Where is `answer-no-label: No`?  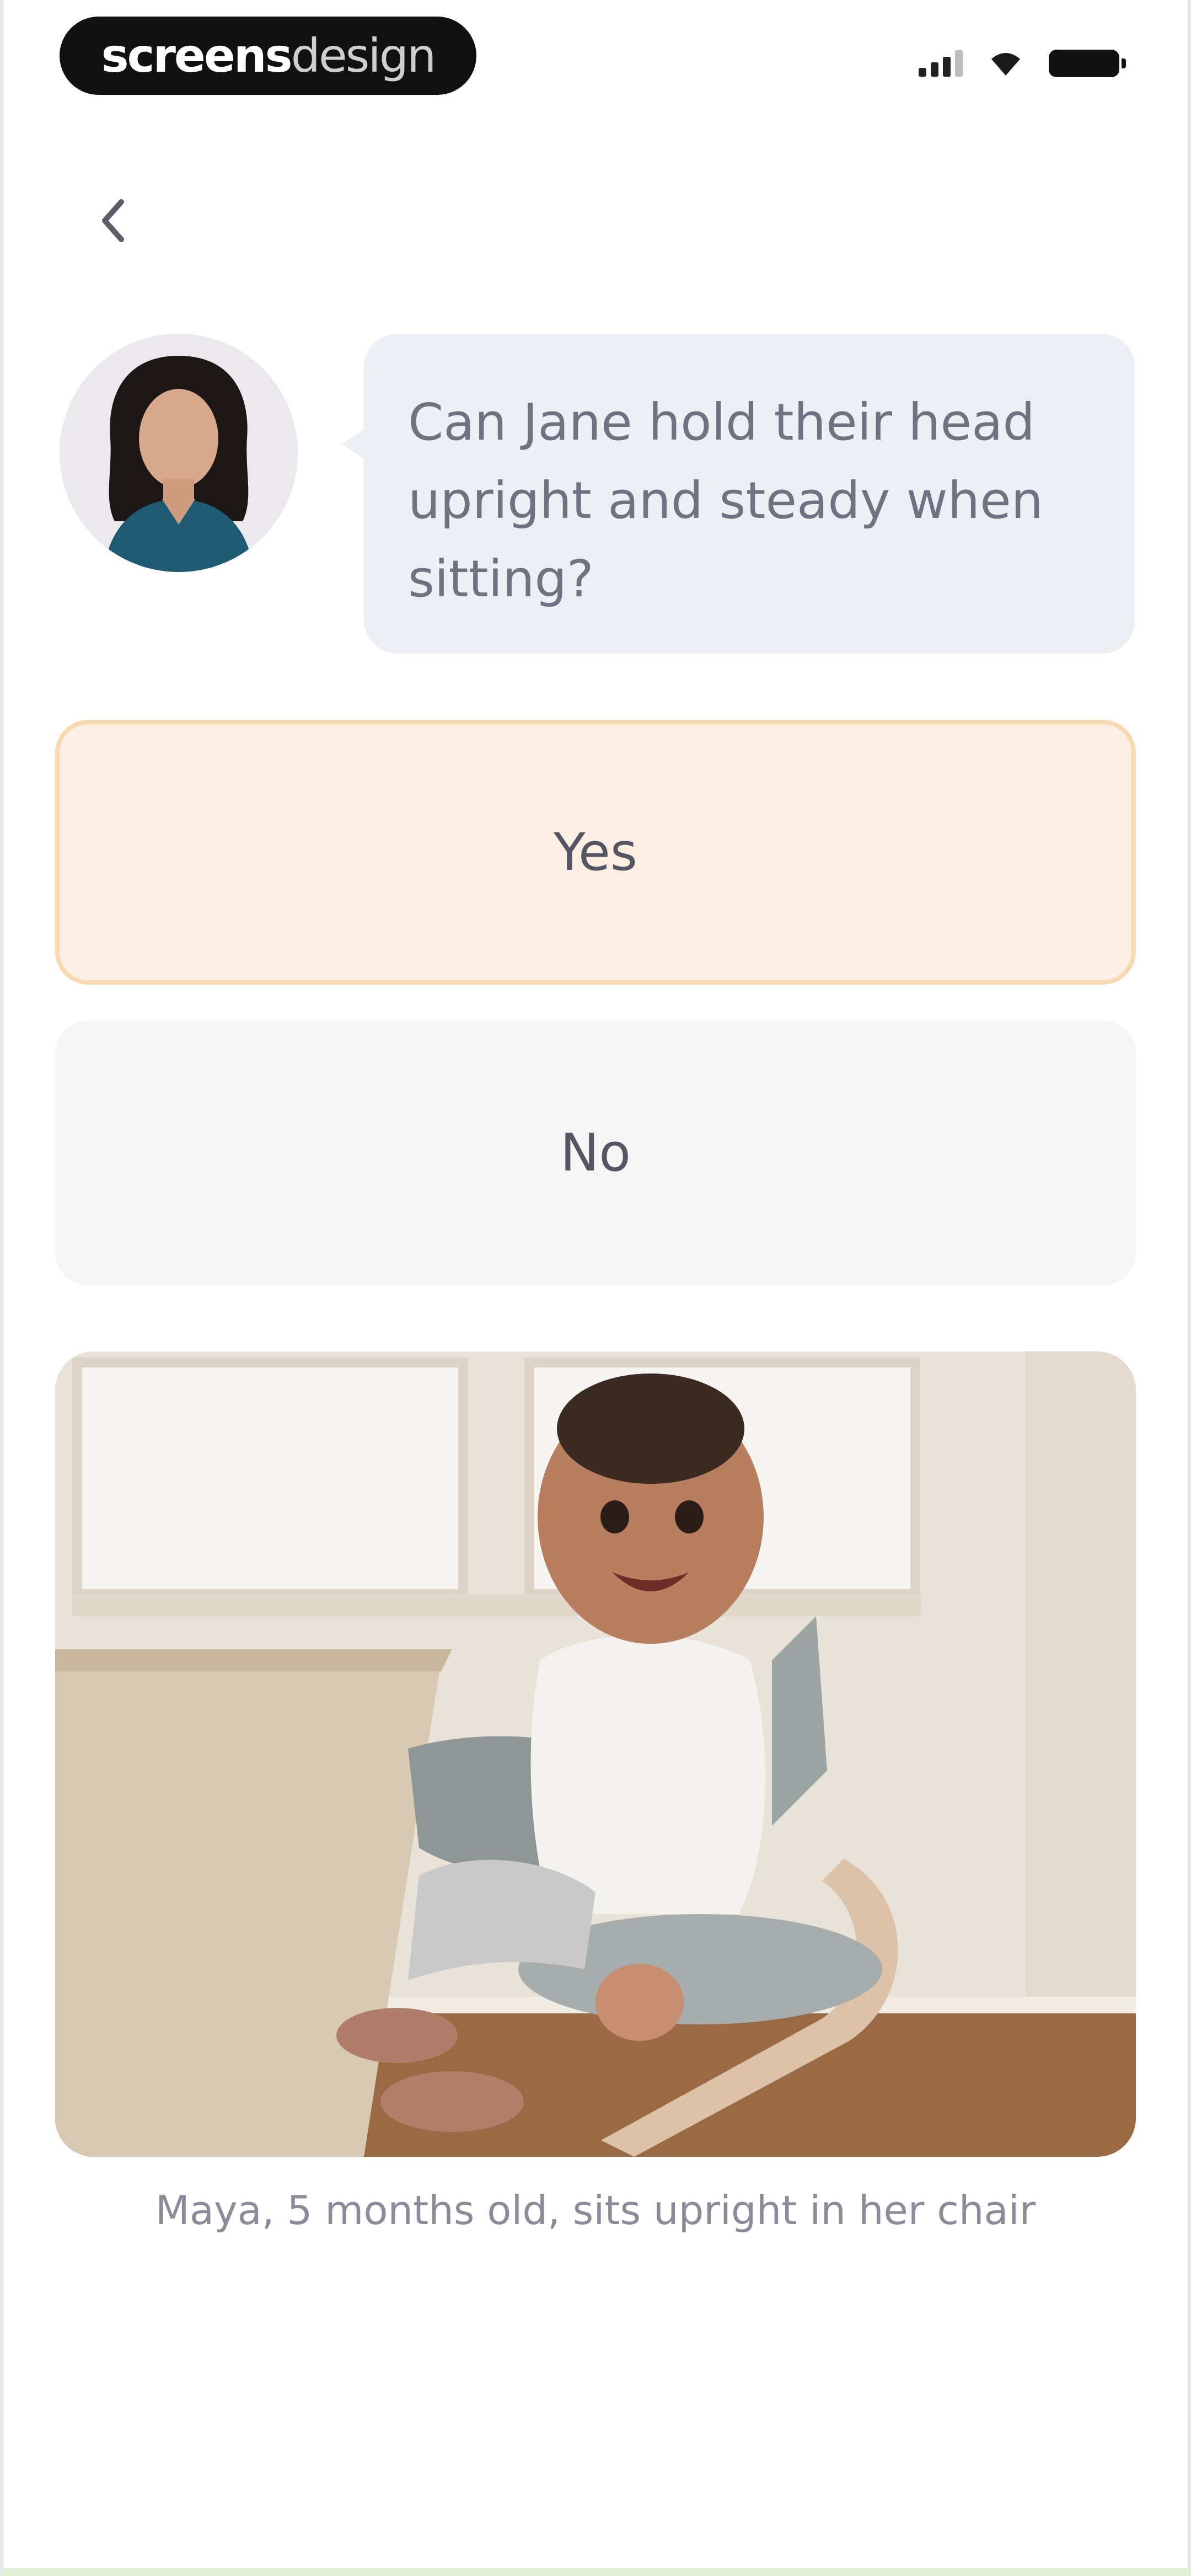
answer-no-label: No is located at coordinates (595, 1153).